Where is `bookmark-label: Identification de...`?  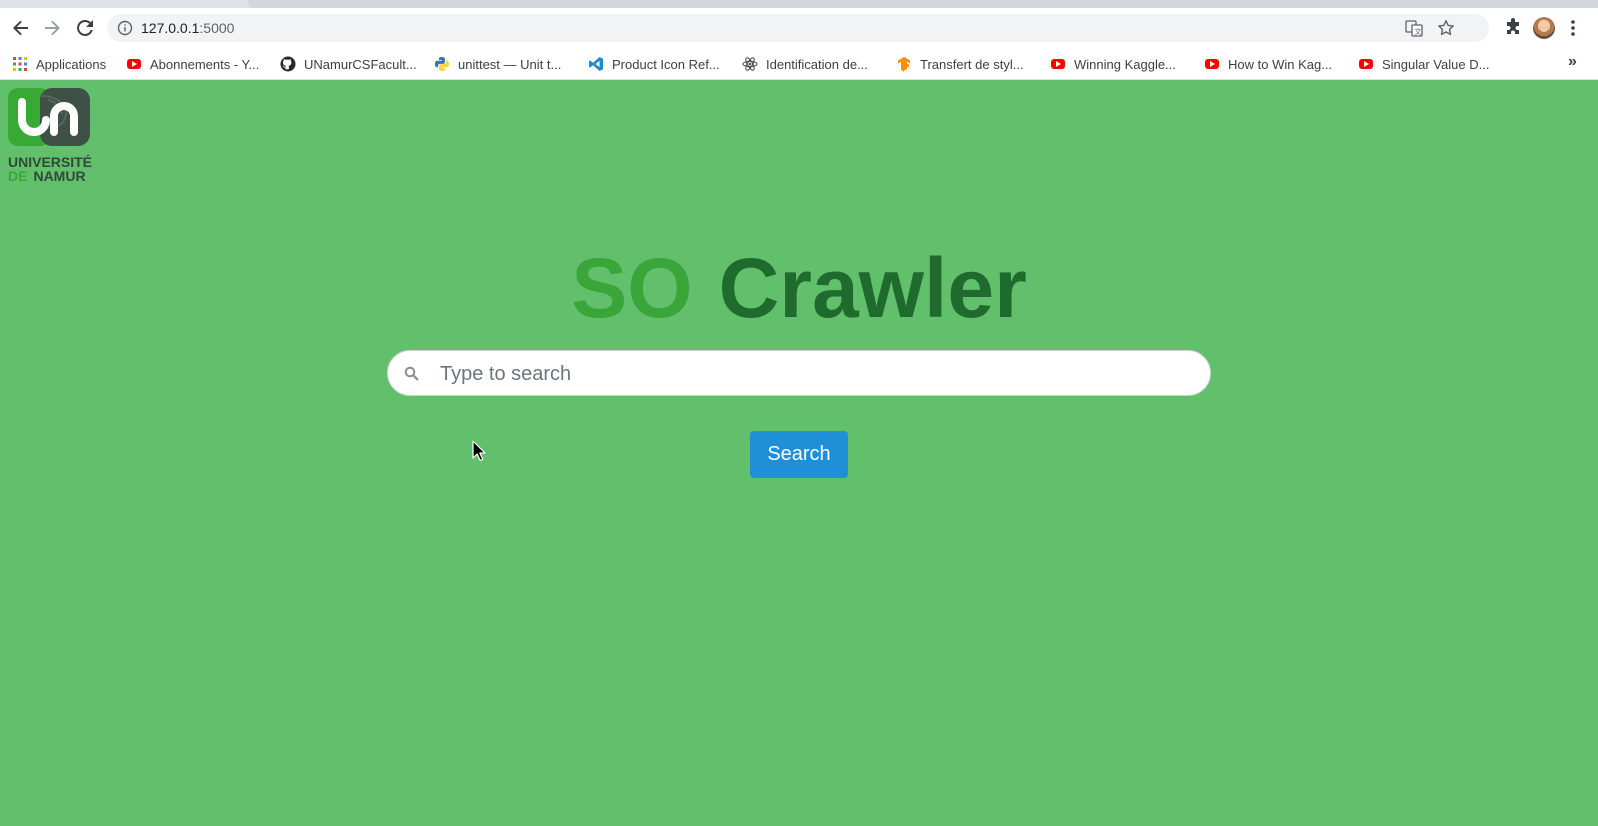 bookmark-label: Identification de... is located at coordinates (817, 64).